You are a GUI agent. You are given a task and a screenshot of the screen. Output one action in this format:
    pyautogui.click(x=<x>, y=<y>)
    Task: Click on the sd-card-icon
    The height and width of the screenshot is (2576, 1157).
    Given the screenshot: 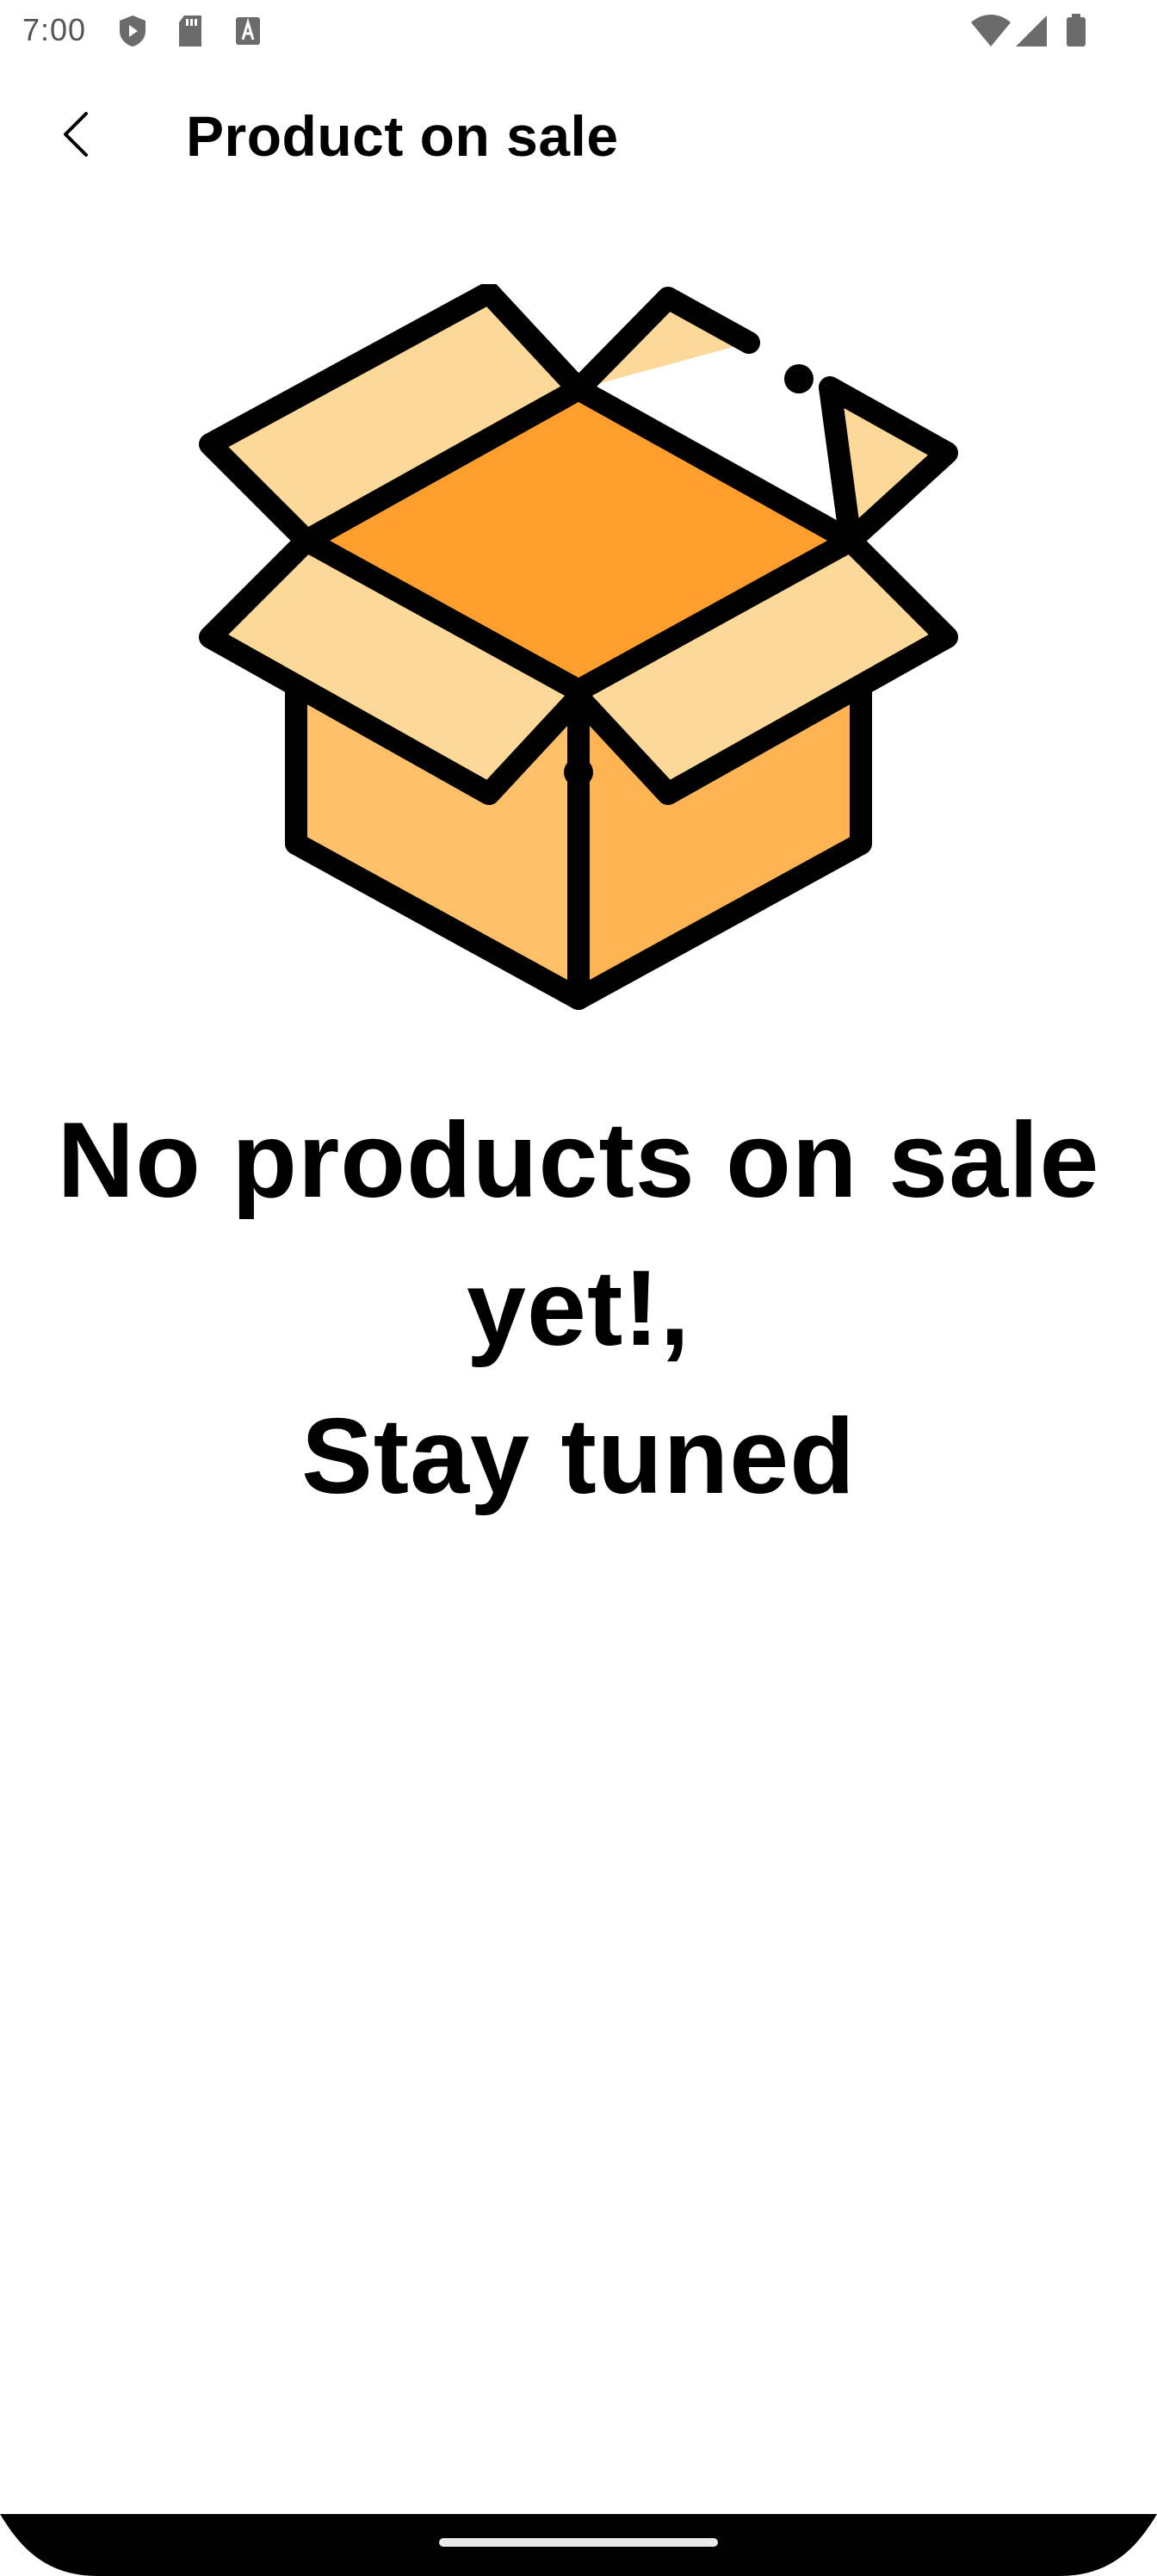 What is the action you would take?
    pyautogui.click(x=190, y=30)
    